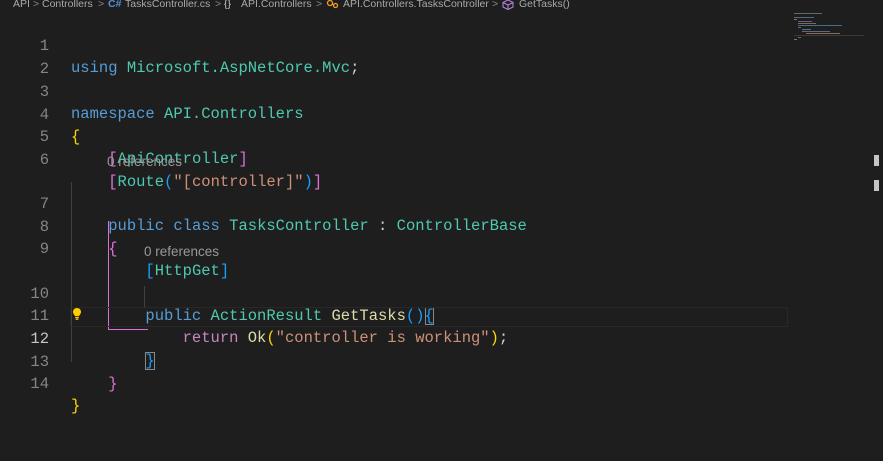 The height and width of the screenshot is (461, 883). What do you see at coordinates (395, 293) in the screenshot?
I see `code-line: 10 public ActionResult GetTasks(){` at bounding box center [395, 293].